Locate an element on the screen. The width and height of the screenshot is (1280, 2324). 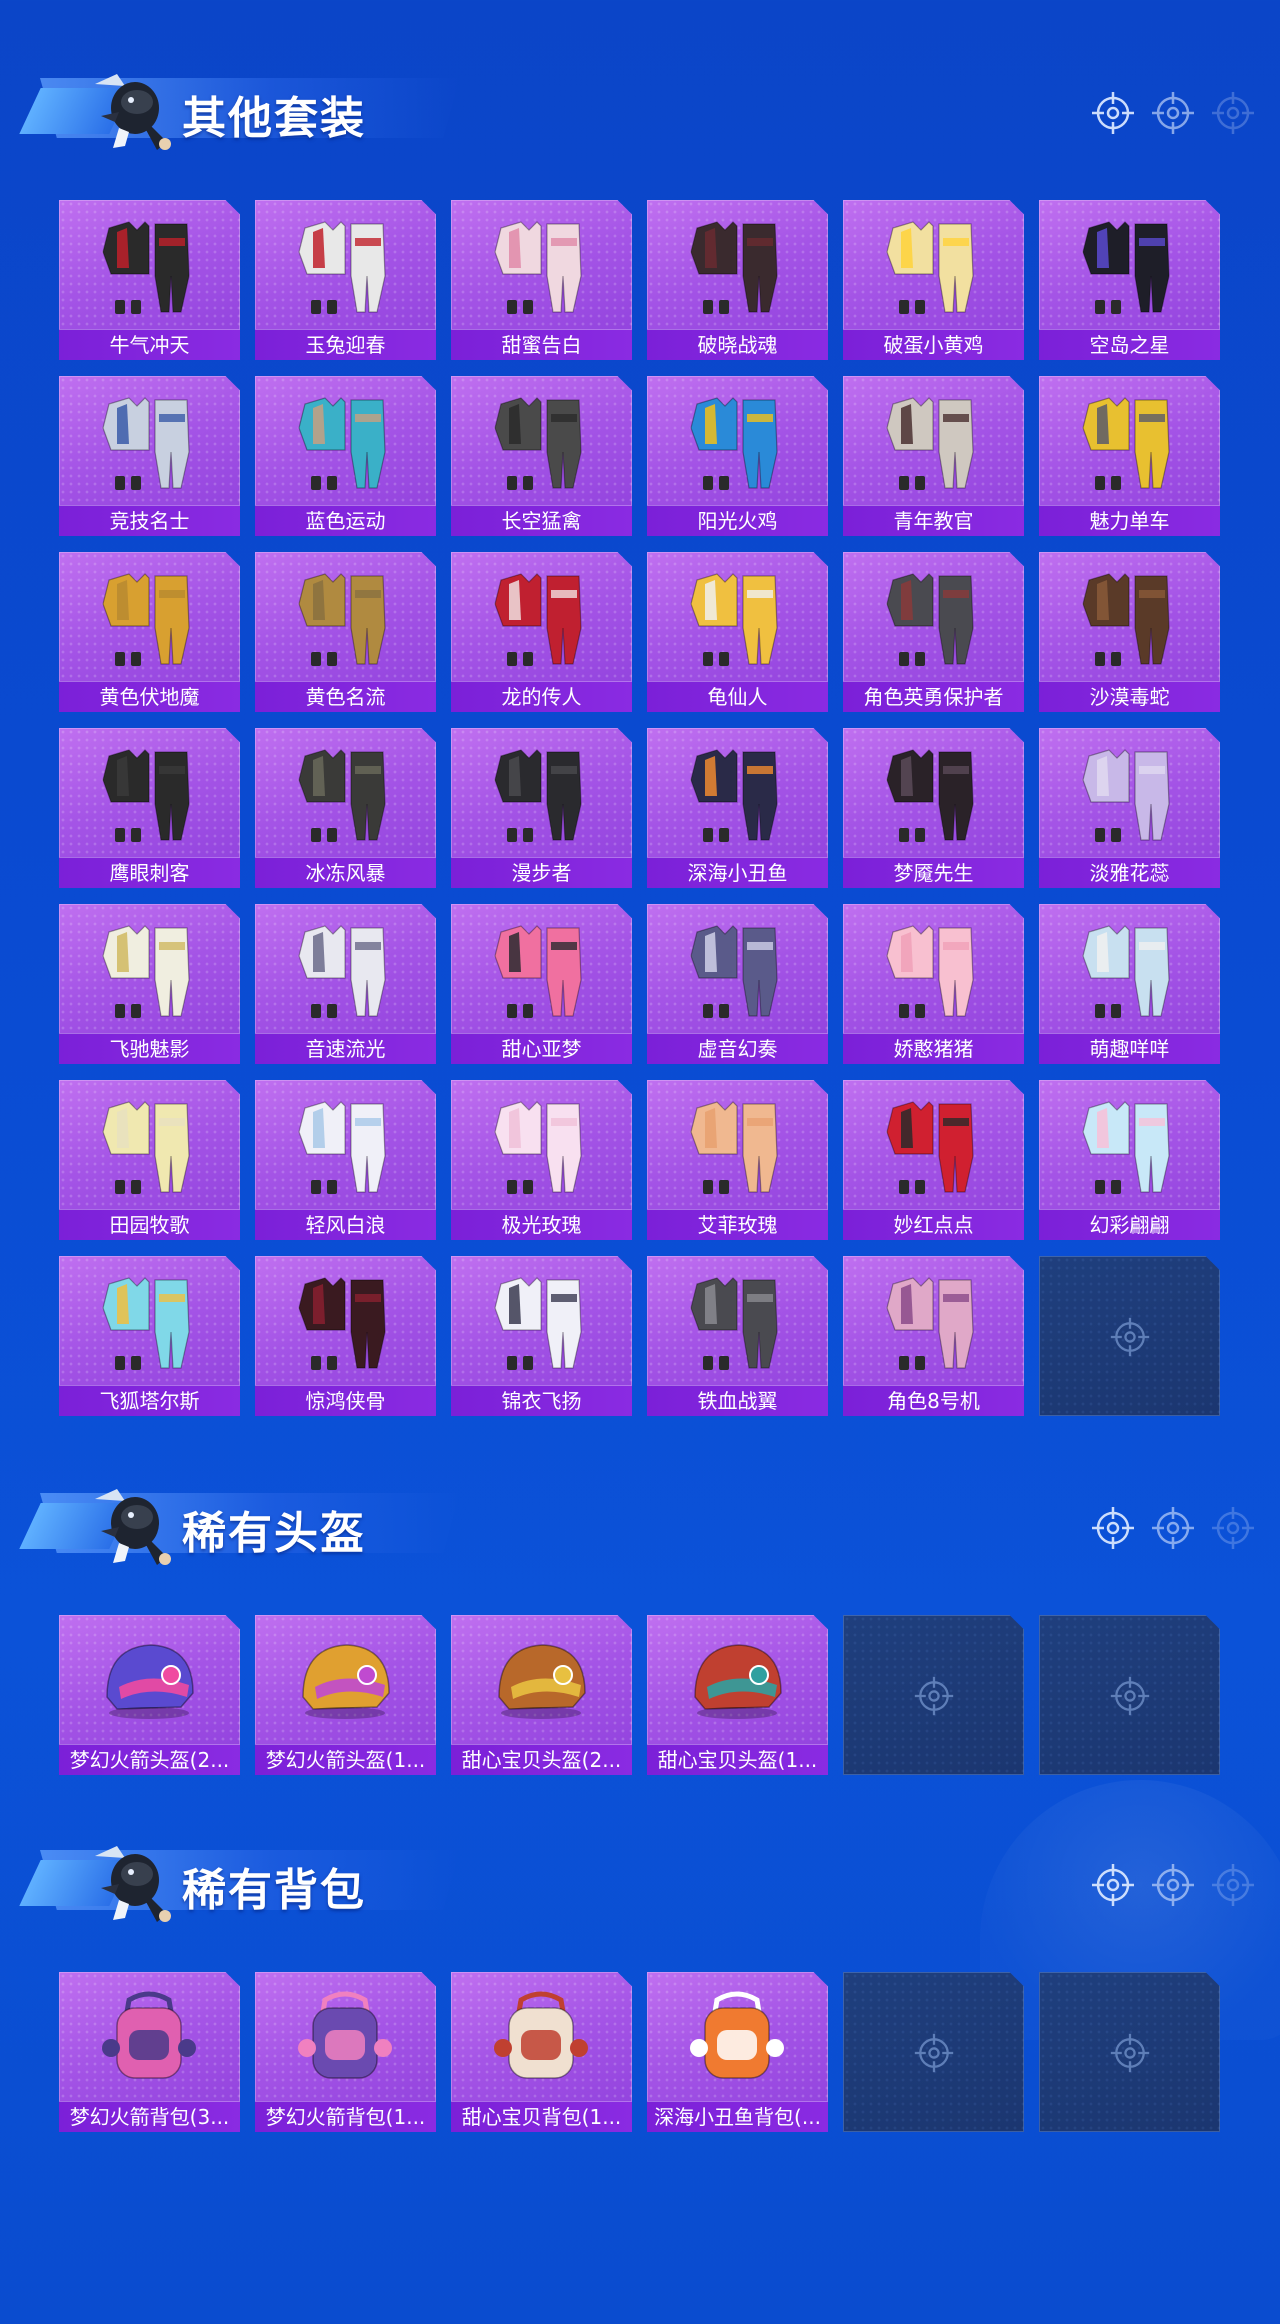
item-card: 龙的传人 is located at coordinates (541, 632).